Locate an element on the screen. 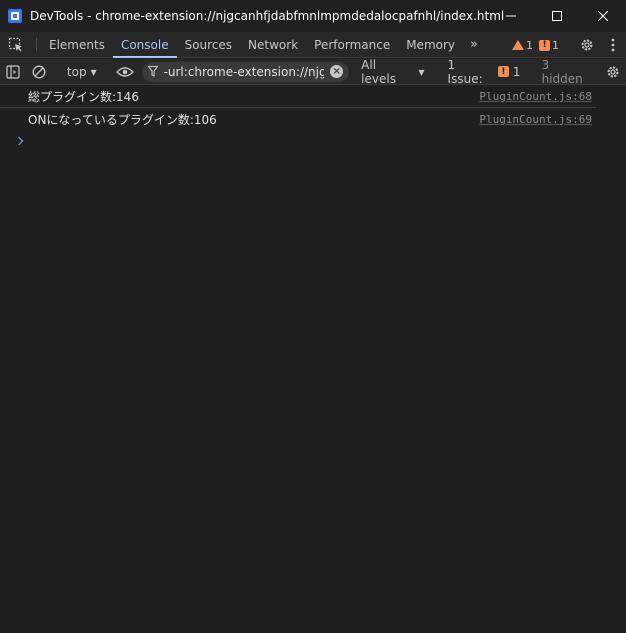 This screenshot has width=626, height=633. more-options-button is located at coordinates (613, 45).